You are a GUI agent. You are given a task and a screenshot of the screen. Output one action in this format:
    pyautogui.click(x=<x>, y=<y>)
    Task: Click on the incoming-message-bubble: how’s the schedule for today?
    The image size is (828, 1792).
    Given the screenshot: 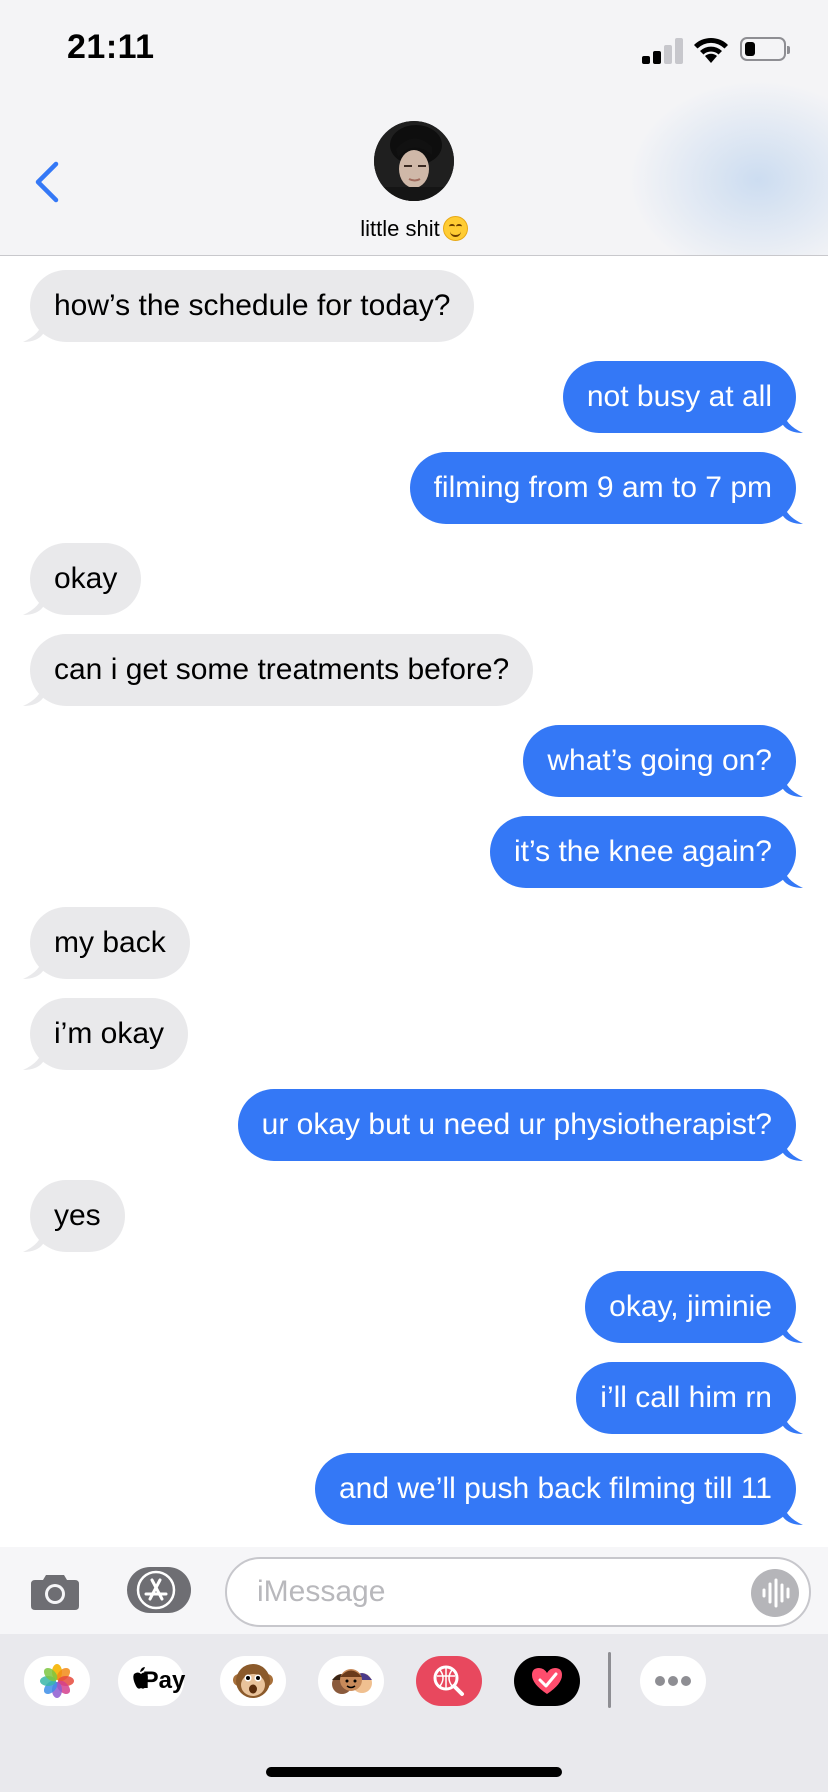 What is the action you would take?
    pyautogui.click(x=249, y=306)
    